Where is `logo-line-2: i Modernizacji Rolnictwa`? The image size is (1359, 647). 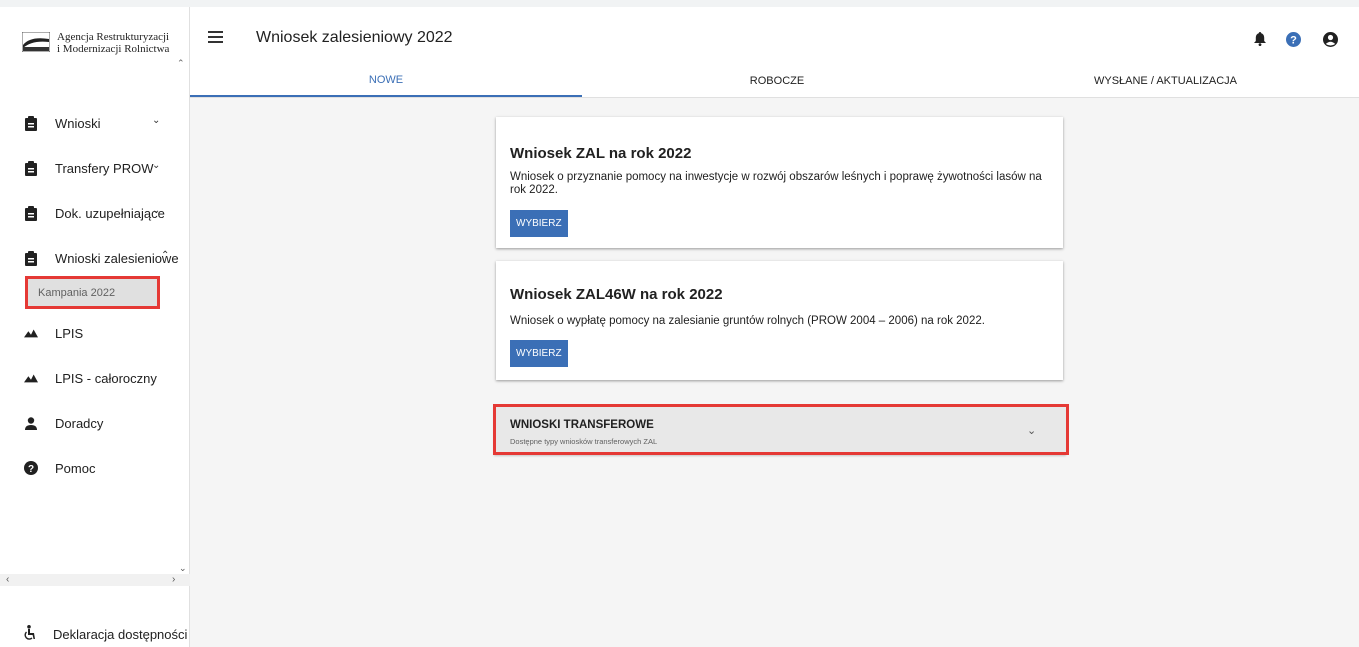
logo-line-2: i Modernizacji Rolnictwa is located at coordinates (113, 49).